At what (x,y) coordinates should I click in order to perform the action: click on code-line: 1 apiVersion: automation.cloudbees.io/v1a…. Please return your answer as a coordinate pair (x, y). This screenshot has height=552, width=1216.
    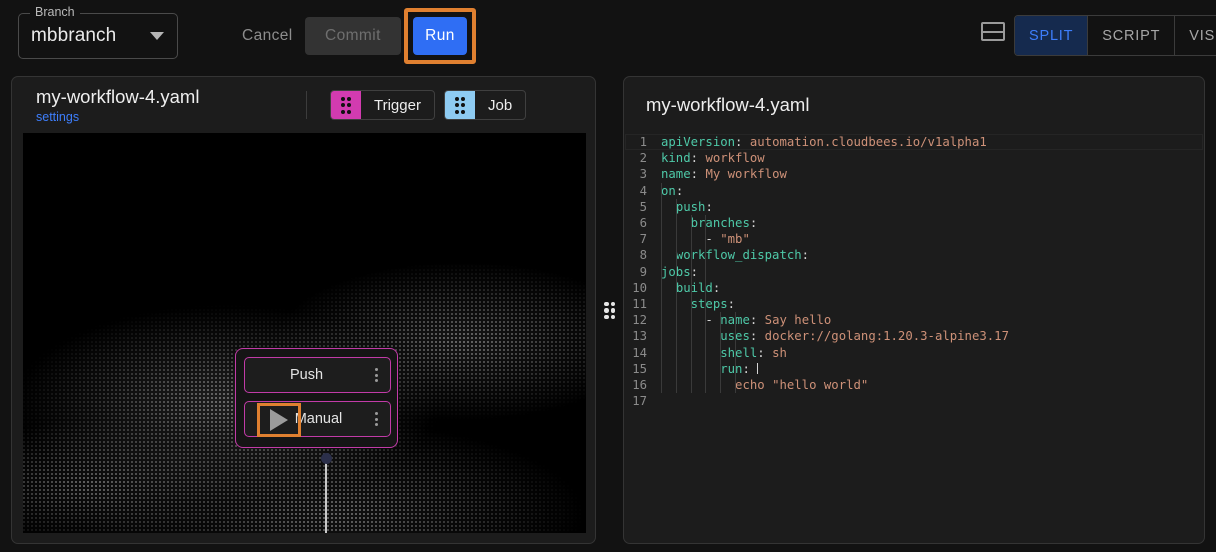
    Looking at the image, I should click on (914, 142).